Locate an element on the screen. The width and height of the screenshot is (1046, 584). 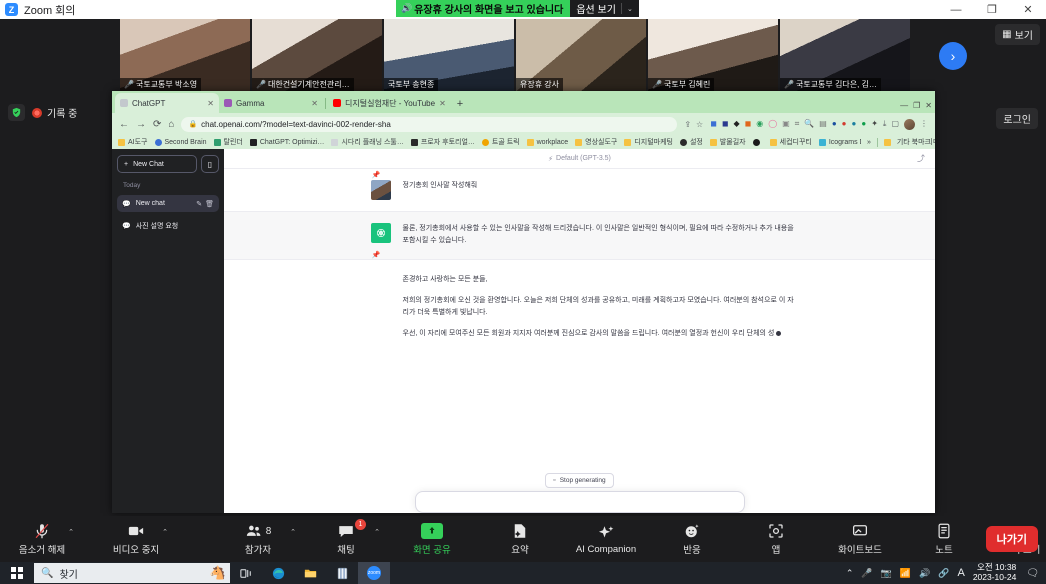
summary-button: 요약 is located at coordinates (520, 539).